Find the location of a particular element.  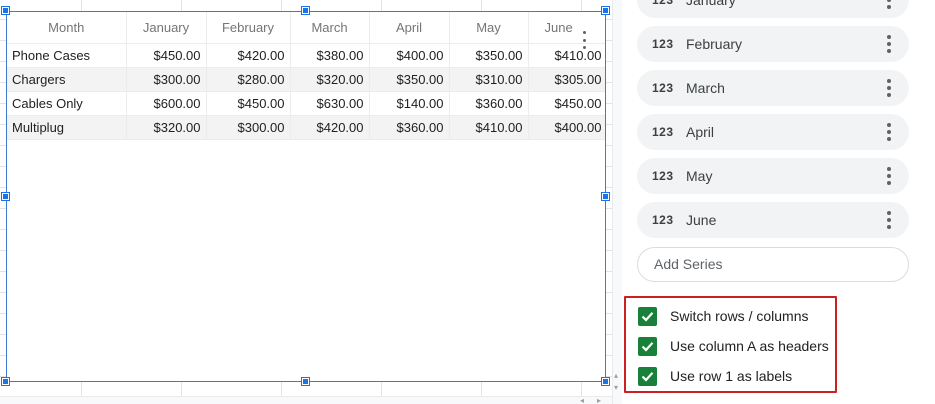

table-cell: $380.00 is located at coordinates (330, 55).